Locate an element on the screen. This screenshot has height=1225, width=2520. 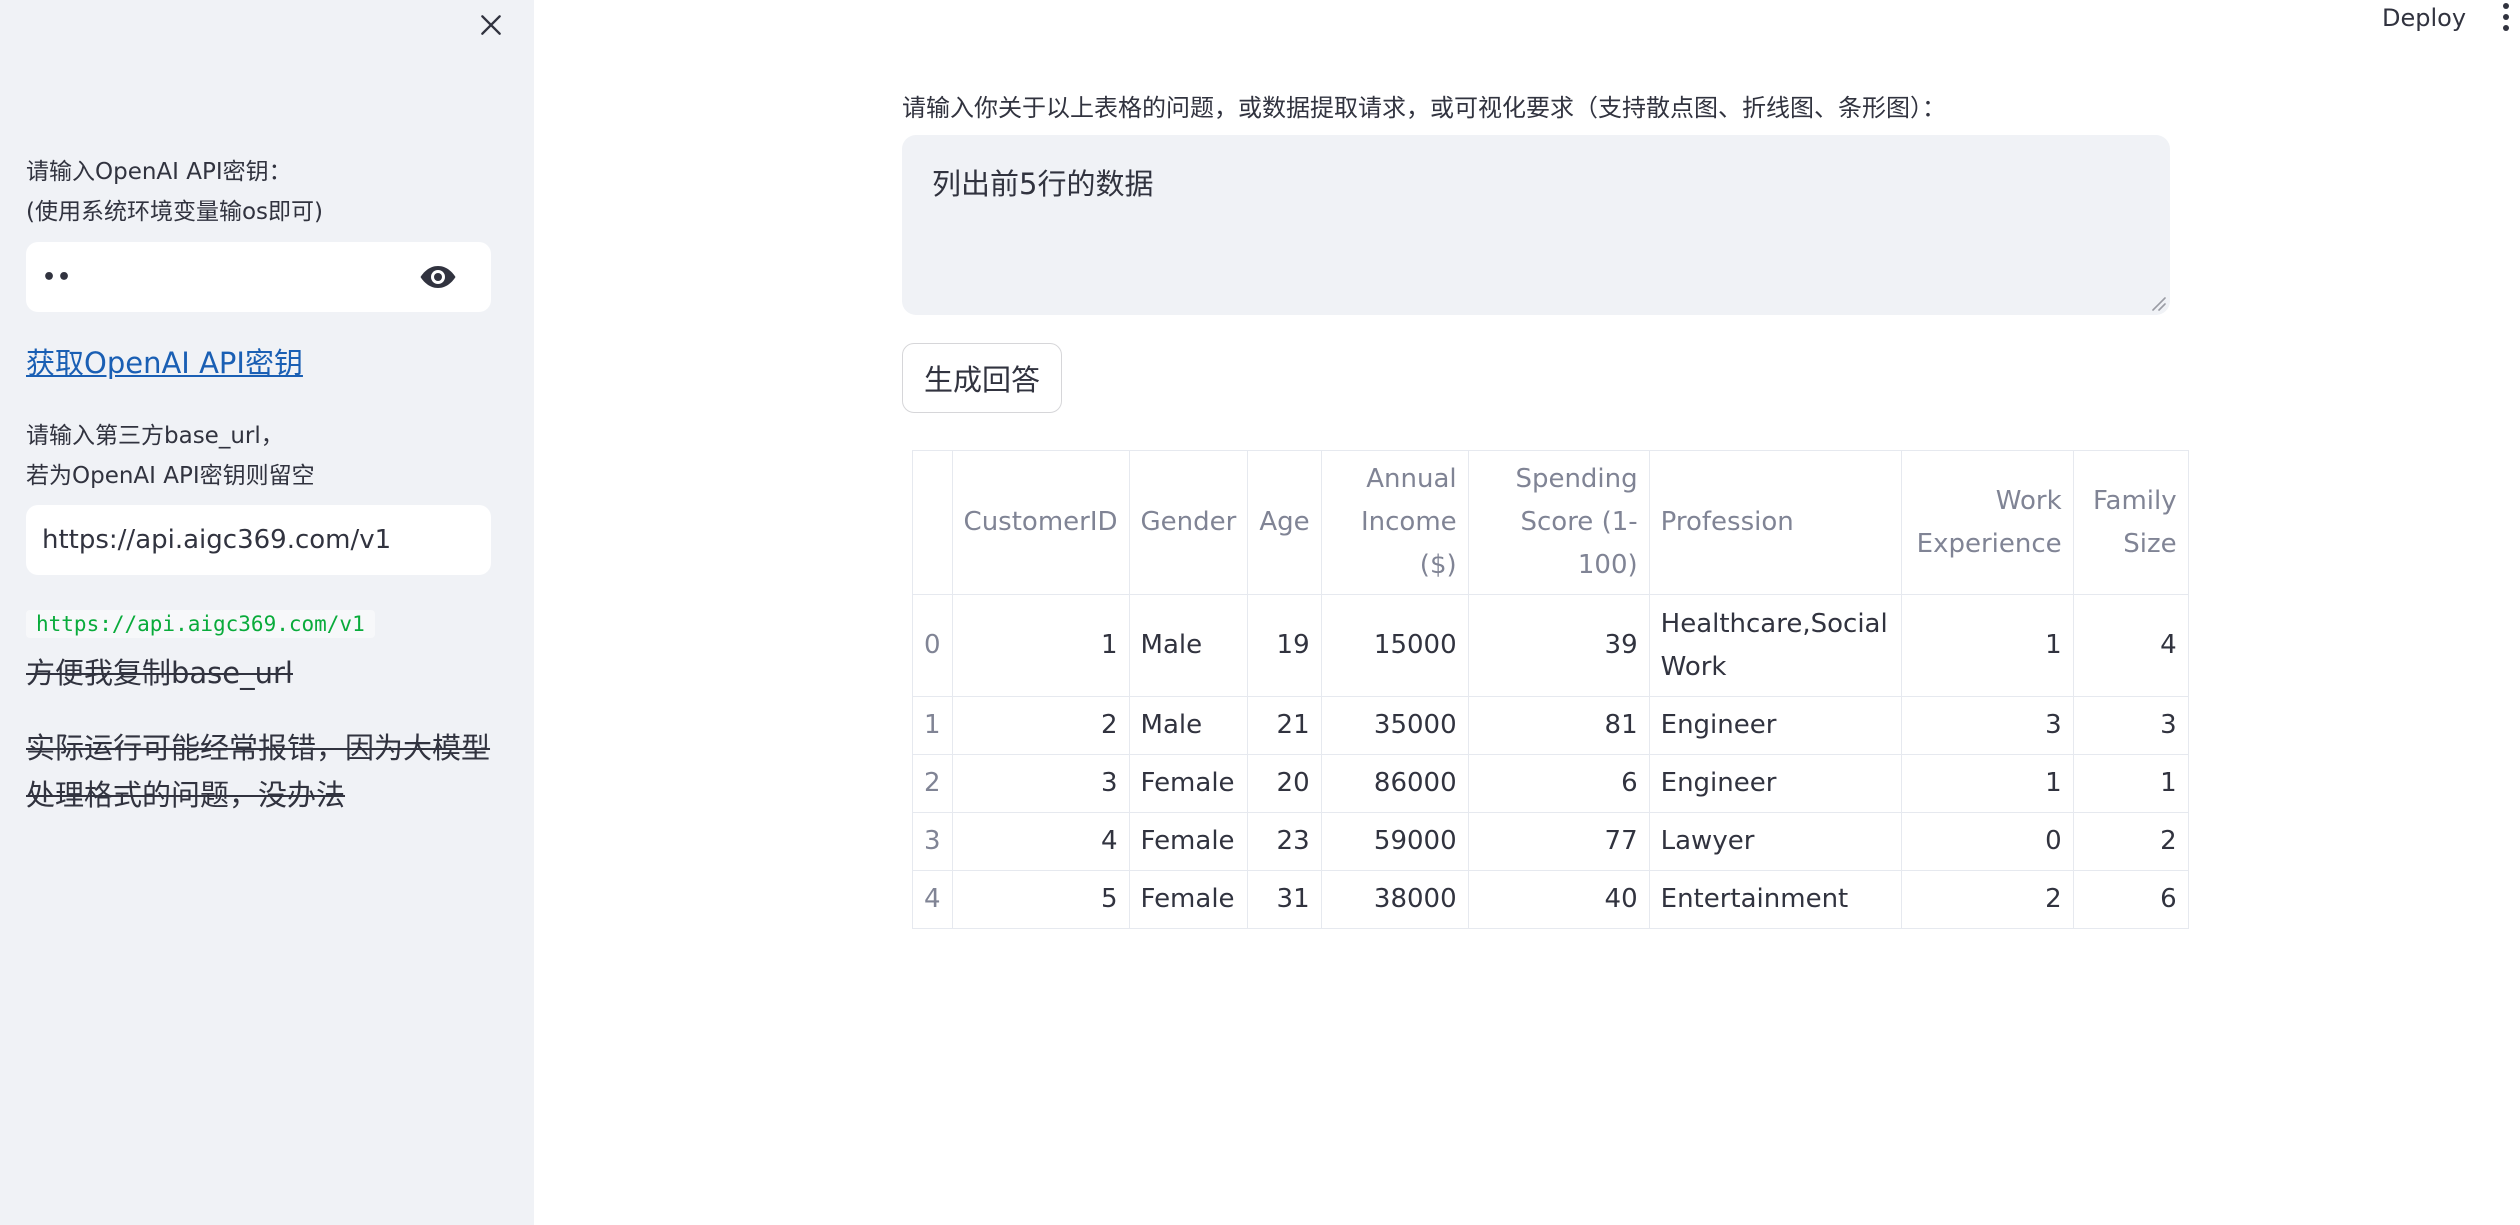
cell-work-experience: 2 is located at coordinates (1987, 899).